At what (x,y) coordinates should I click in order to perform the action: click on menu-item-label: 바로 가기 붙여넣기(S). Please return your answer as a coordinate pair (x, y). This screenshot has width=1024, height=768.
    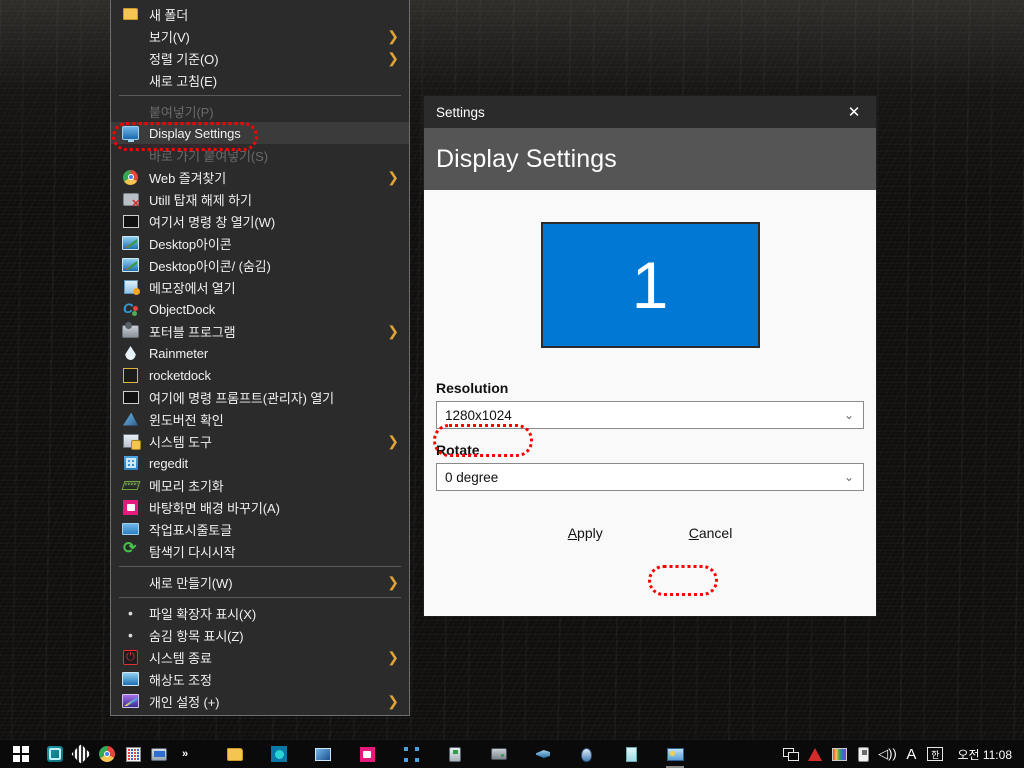
    Looking at the image, I should click on (208, 156).